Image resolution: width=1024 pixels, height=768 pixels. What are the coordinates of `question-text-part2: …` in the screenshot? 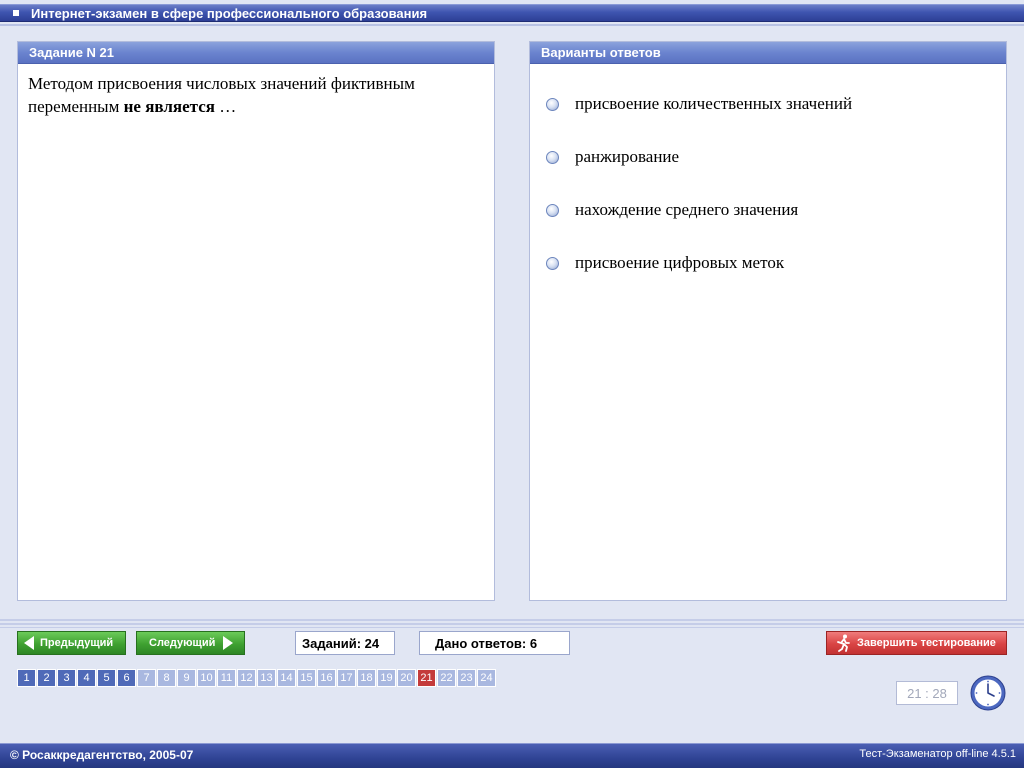 It's located at (225, 106).